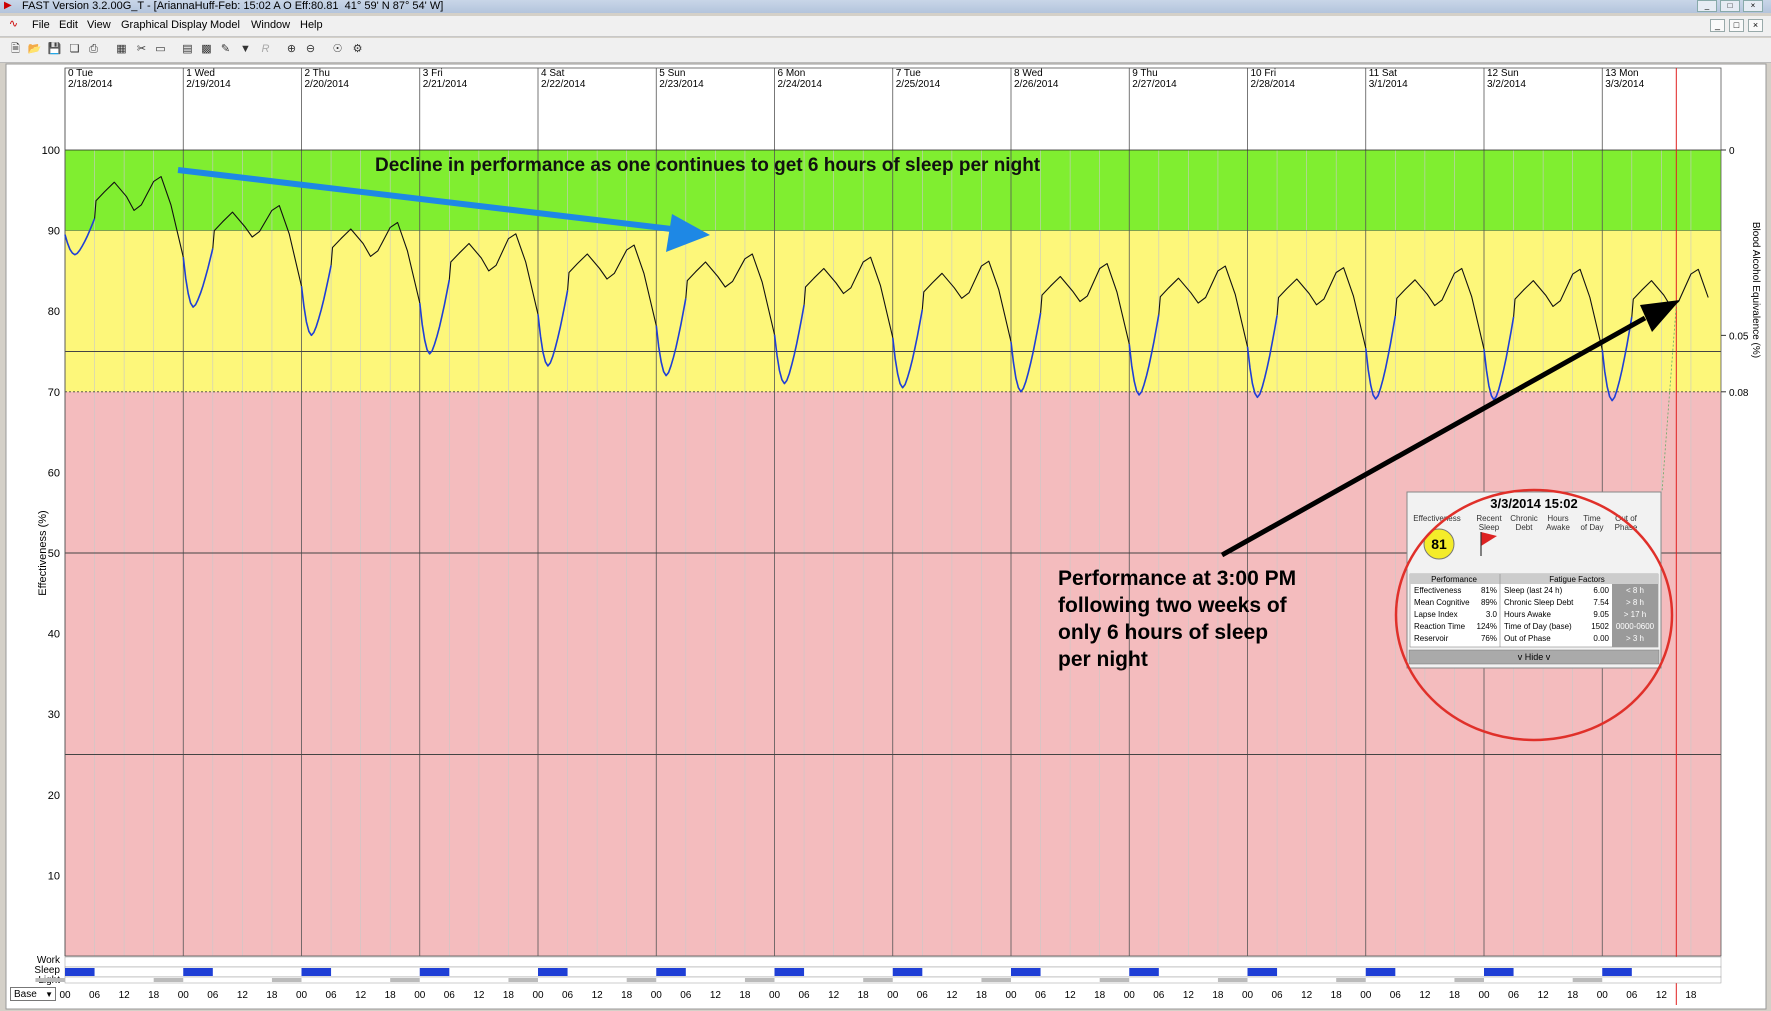  What do you see at coordinates (1492, 614) in the screenshot?
I see `popup-performance-value: 3.0` at bounding box center [1492, 614].